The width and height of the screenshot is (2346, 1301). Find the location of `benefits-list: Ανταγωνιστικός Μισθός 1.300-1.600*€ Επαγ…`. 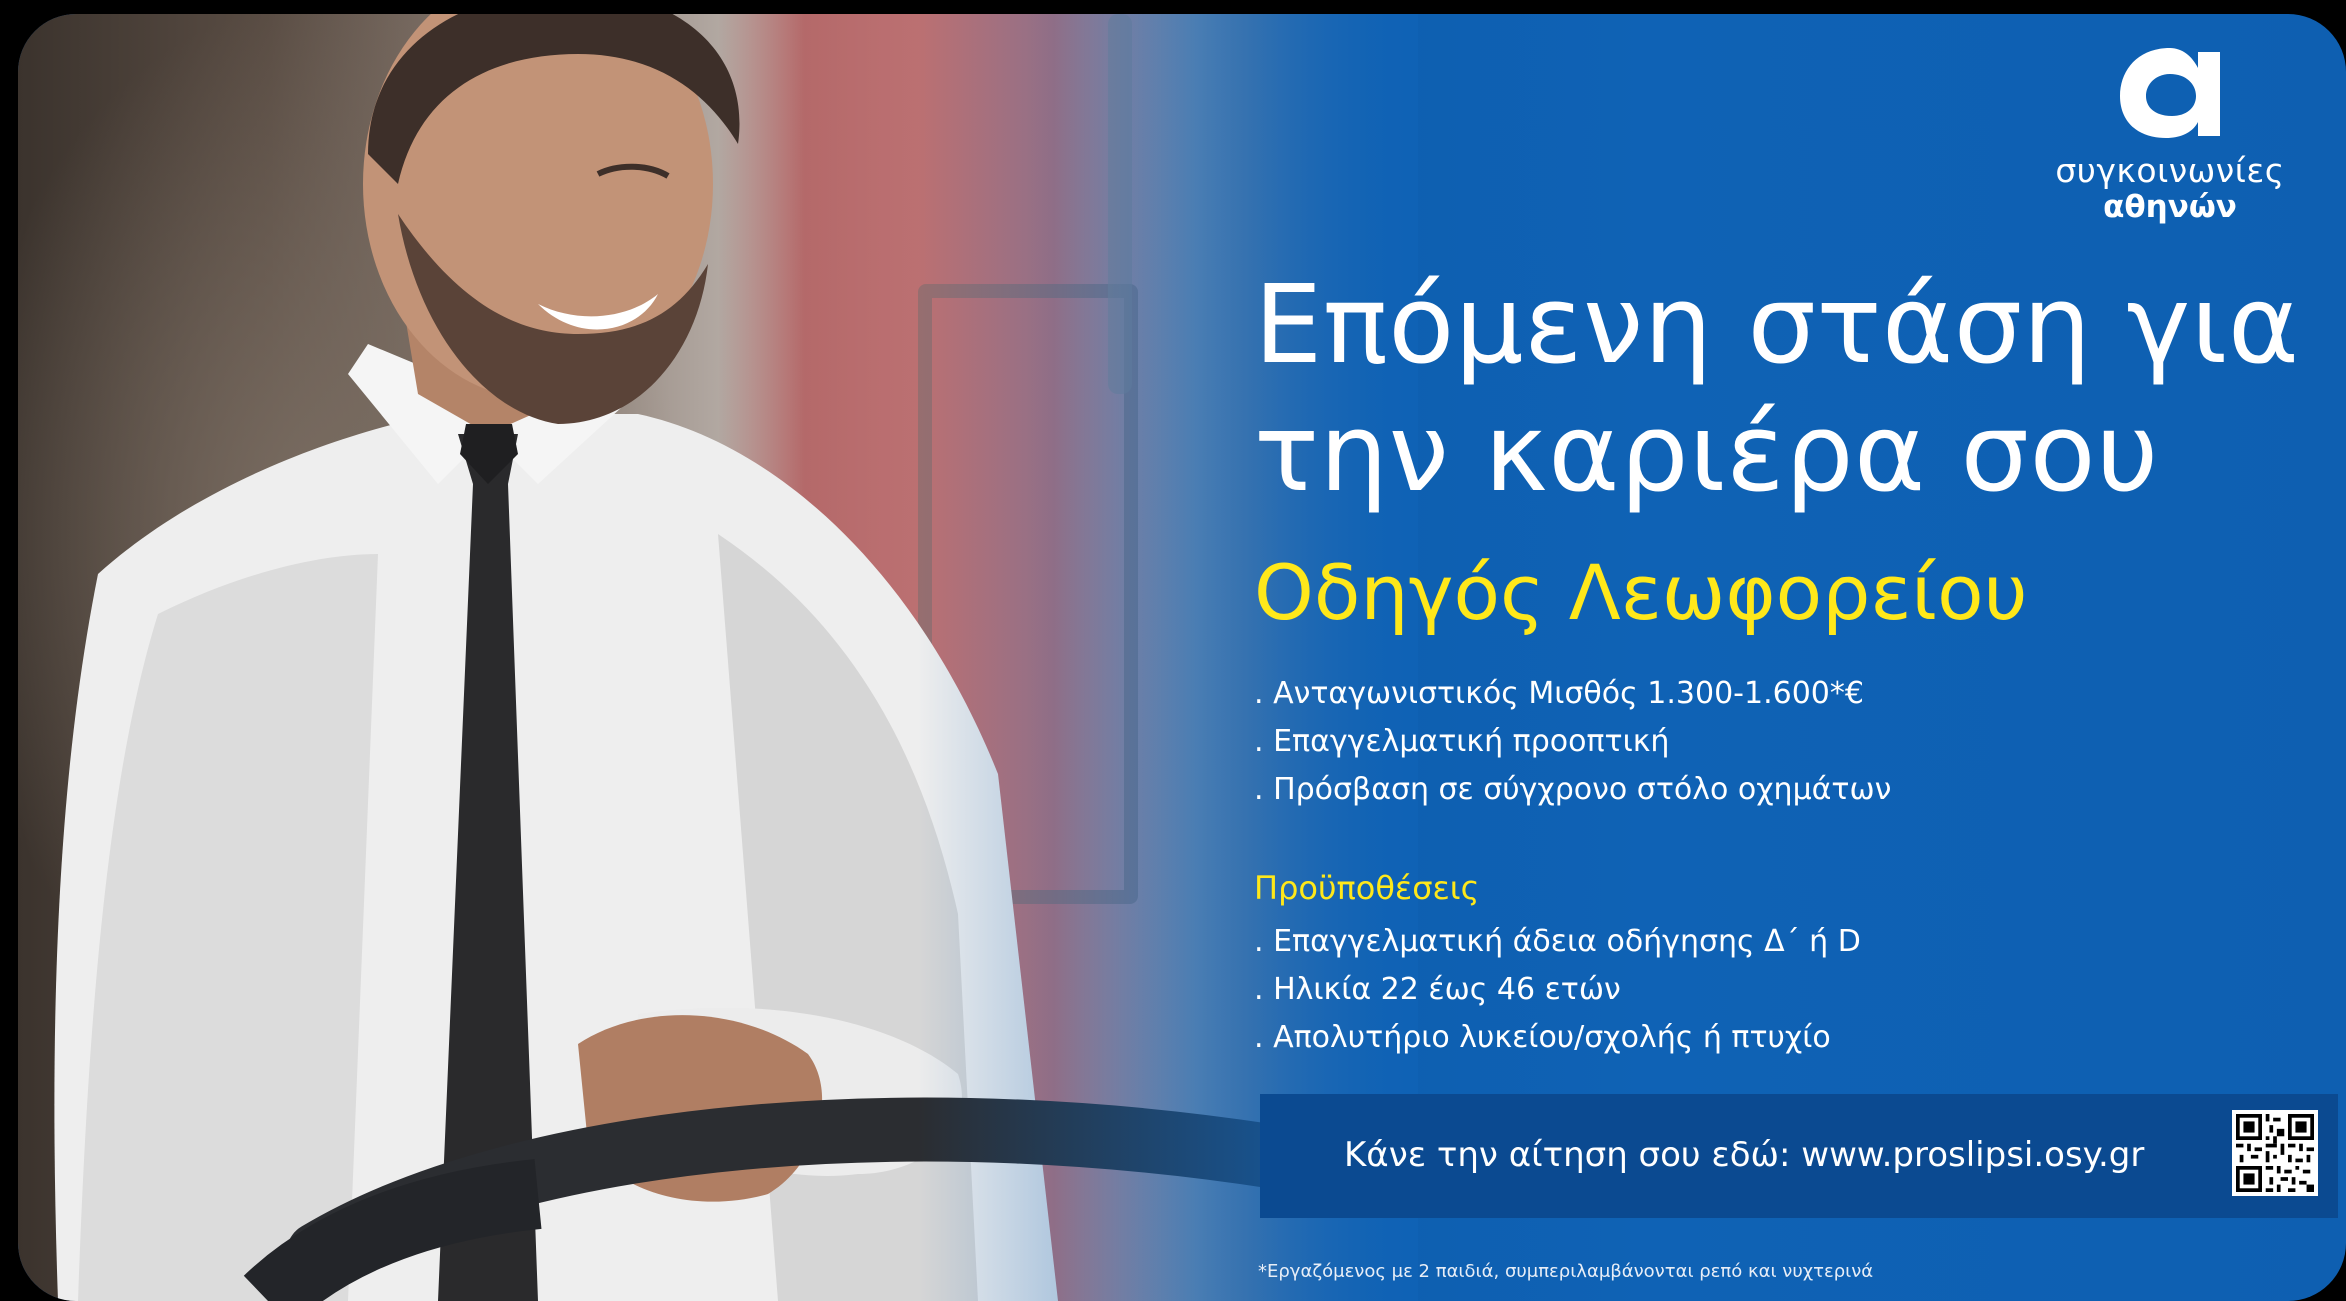

benefits-list: Ανταγωνιστικός Μισθός 1.300-1.600*€ Επαγ… is located at coordinates (1704, 742).